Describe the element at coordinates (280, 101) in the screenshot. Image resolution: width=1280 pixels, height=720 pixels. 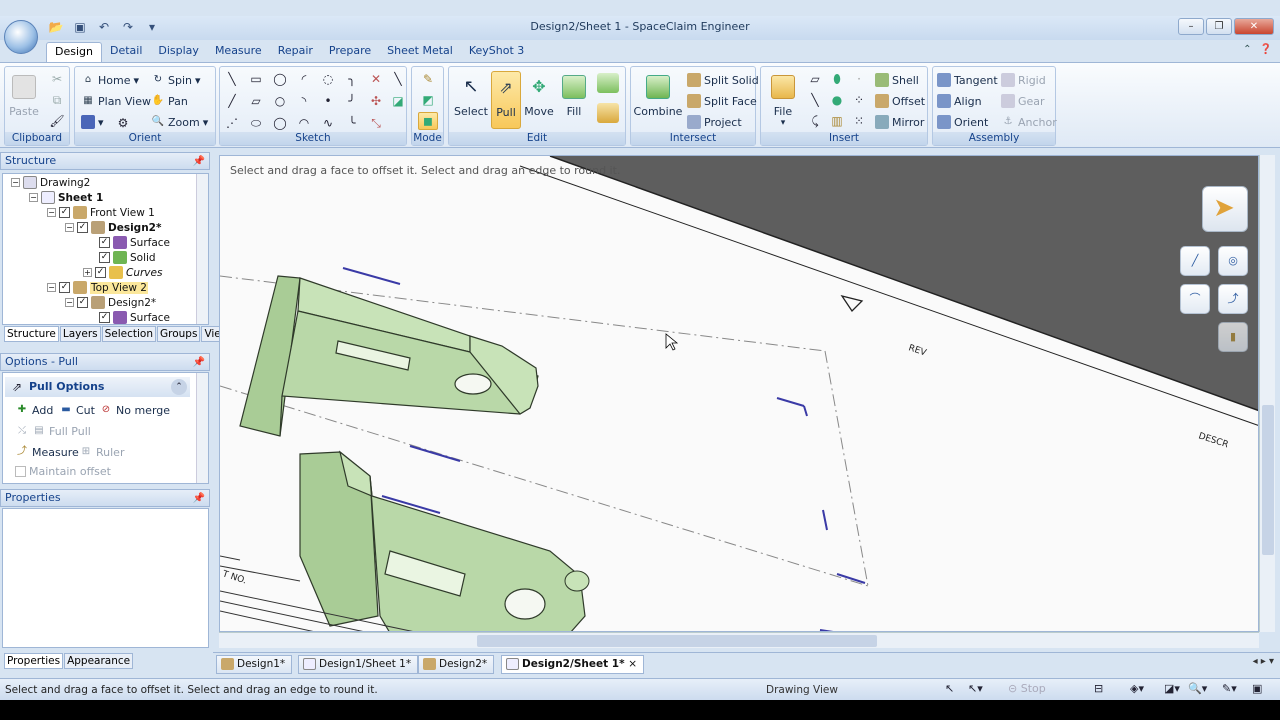
I see `three-point-circle-icon: ○` at that location.